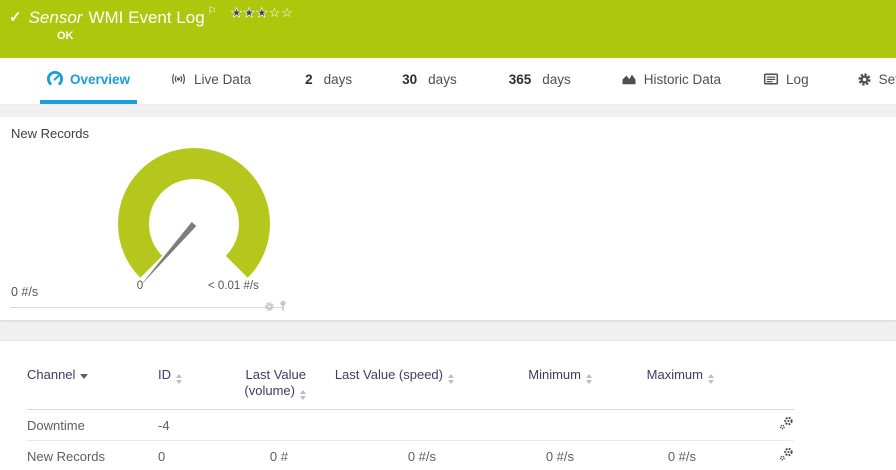 This screenshot has height=470, width=896. I want to click on tab-overview: Overview, so click(89, 81).